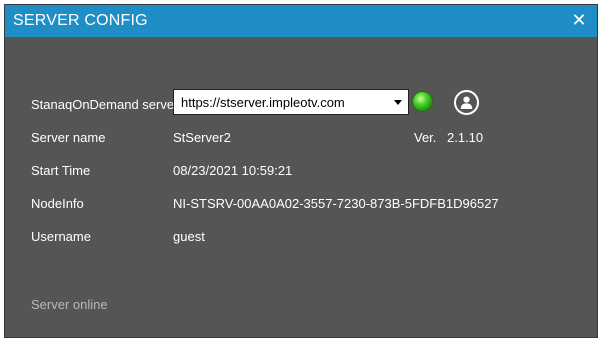 The width and height of the screenshot is (604, 345). I want to click on close-icon: ✕, so click(579, 20).